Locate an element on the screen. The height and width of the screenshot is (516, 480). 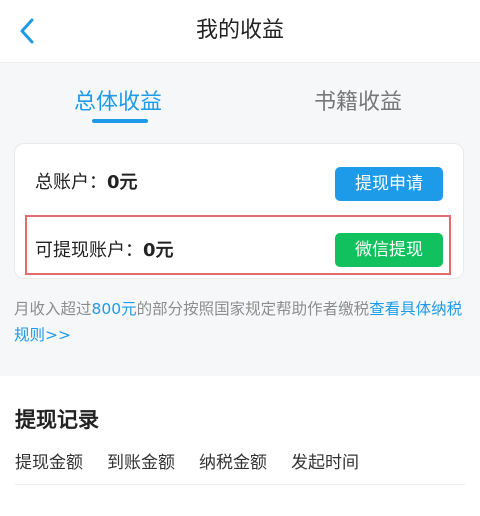
column-header: 发起时间 is located at coordinates (325, 463).